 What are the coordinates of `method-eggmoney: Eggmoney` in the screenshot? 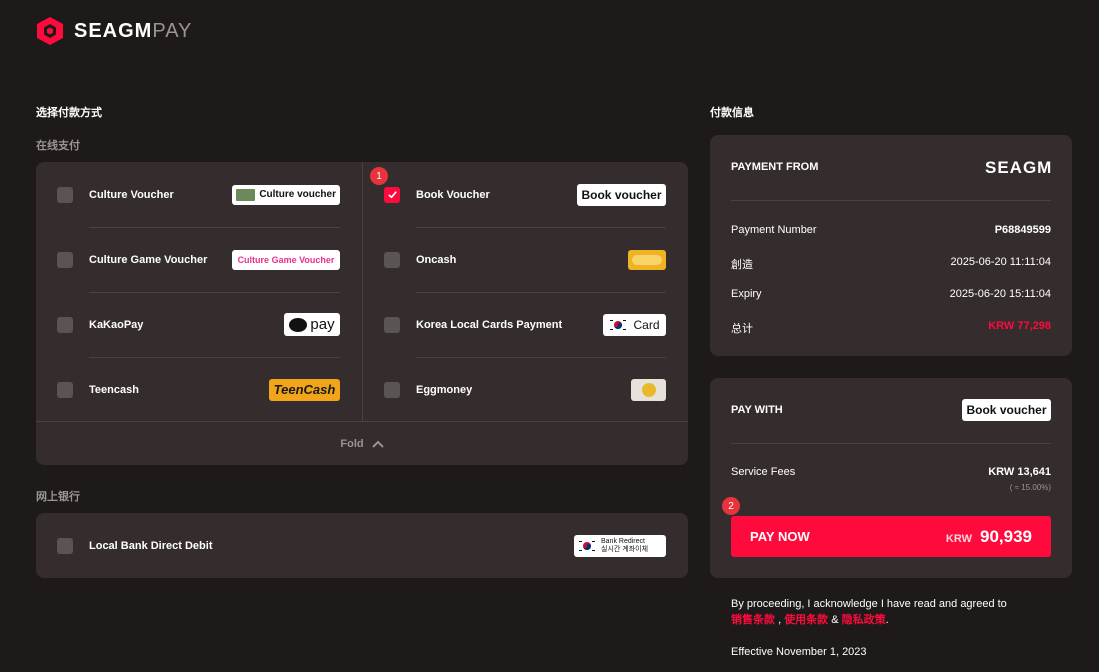 It's located at (525, 389).